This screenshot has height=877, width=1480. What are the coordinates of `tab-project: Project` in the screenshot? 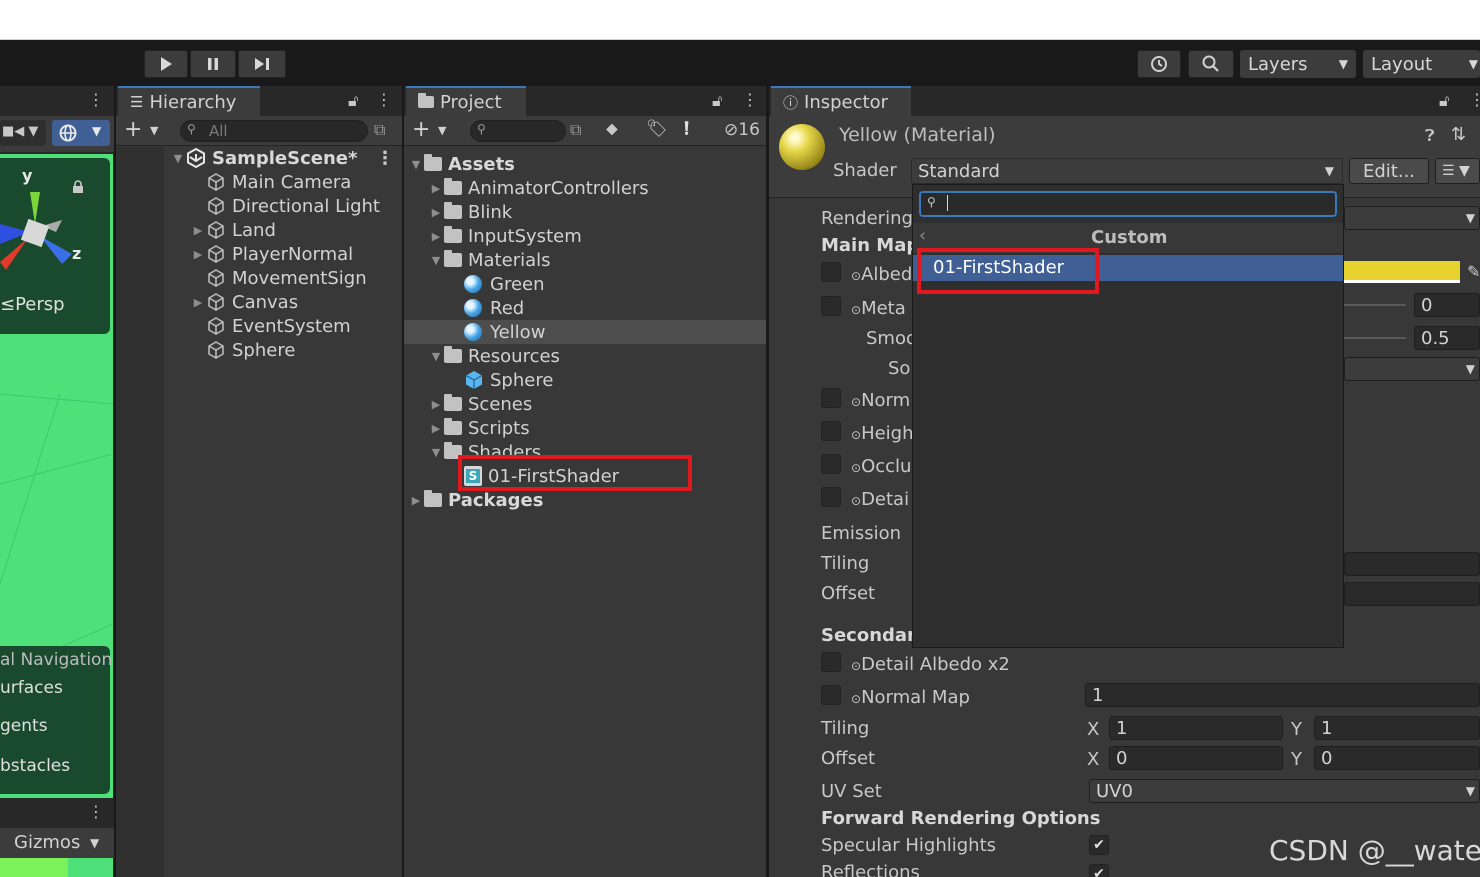 It's located at (466, 101).